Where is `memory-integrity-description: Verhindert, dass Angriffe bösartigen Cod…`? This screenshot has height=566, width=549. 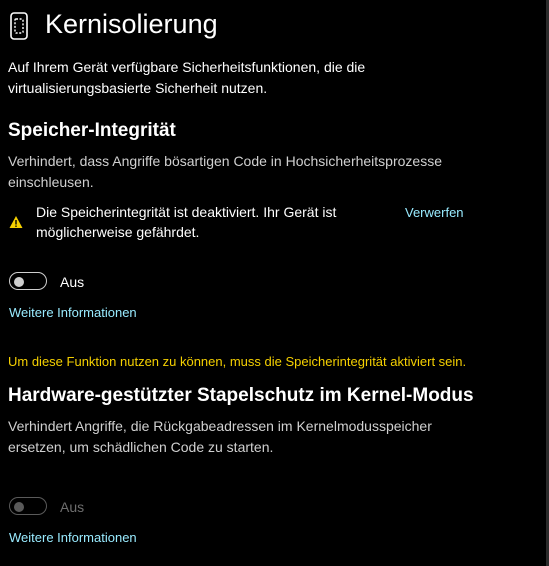
memory-integrity-description: Verhindert, dass Angriffe bösartigen Cod… is located at coordinates (225, 172).